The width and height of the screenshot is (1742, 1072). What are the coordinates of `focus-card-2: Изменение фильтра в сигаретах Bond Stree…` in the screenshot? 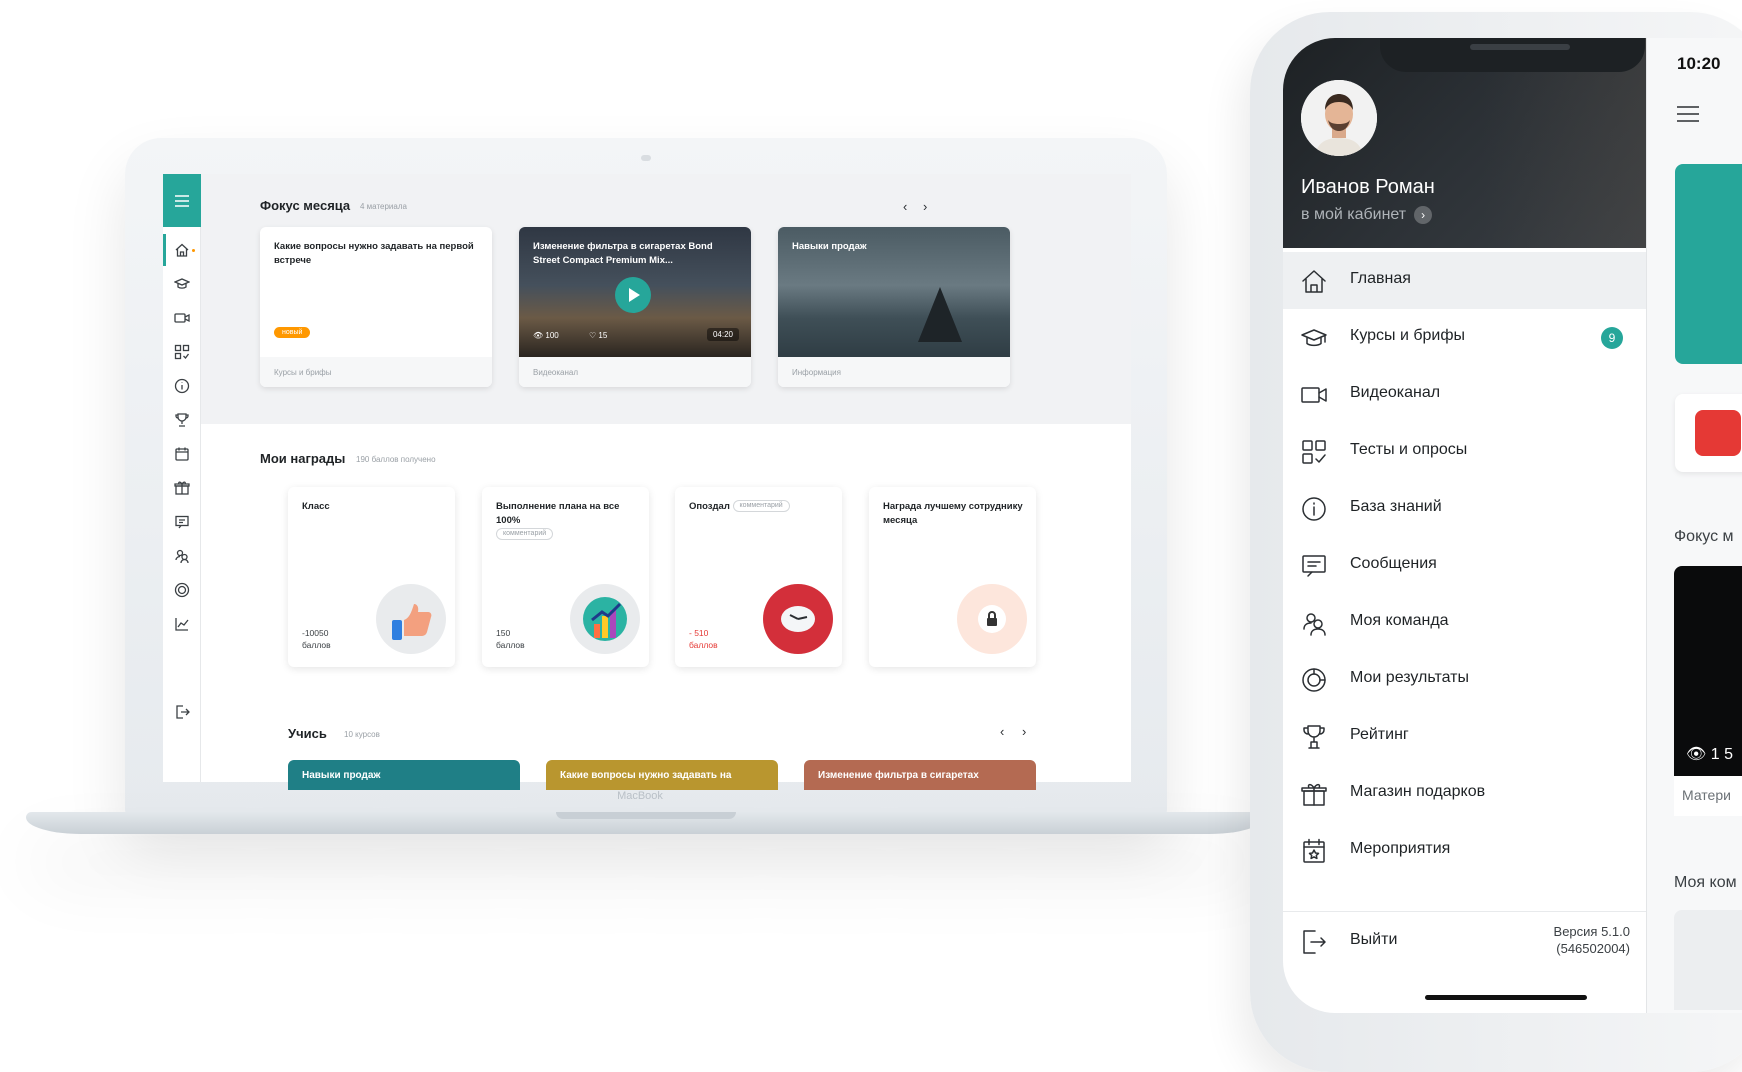 It's located at (635, 307).